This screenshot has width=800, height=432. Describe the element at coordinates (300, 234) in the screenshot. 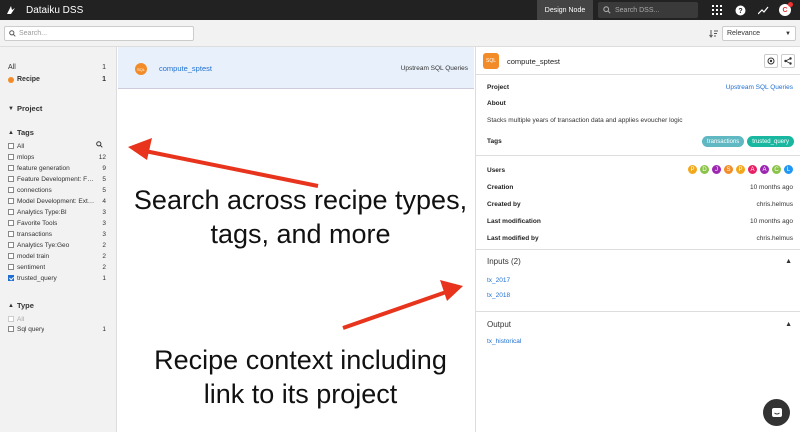

I see `annotation-search-line2: tags, and more` at that location.